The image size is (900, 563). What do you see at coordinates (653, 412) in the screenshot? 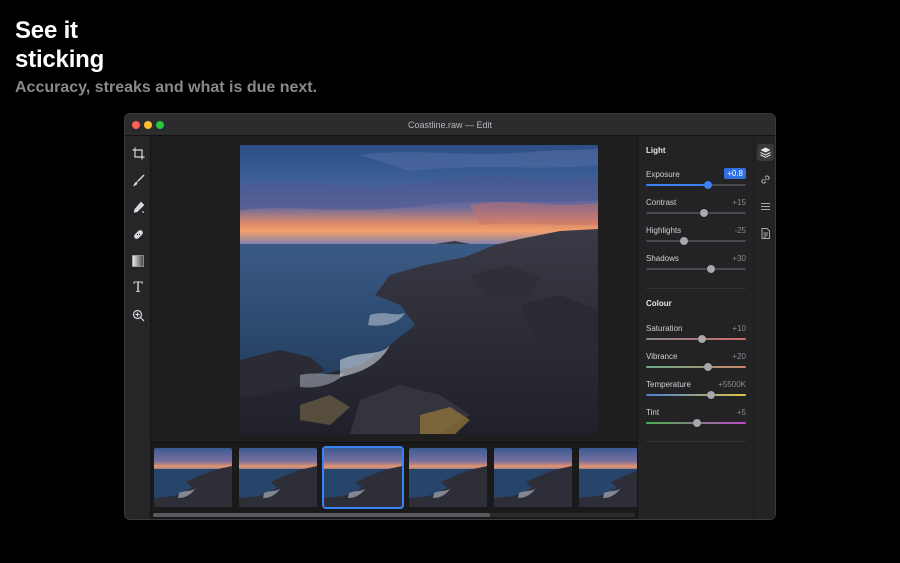
I see `adjustment-label: Tint` at bounding box center [653, 412].